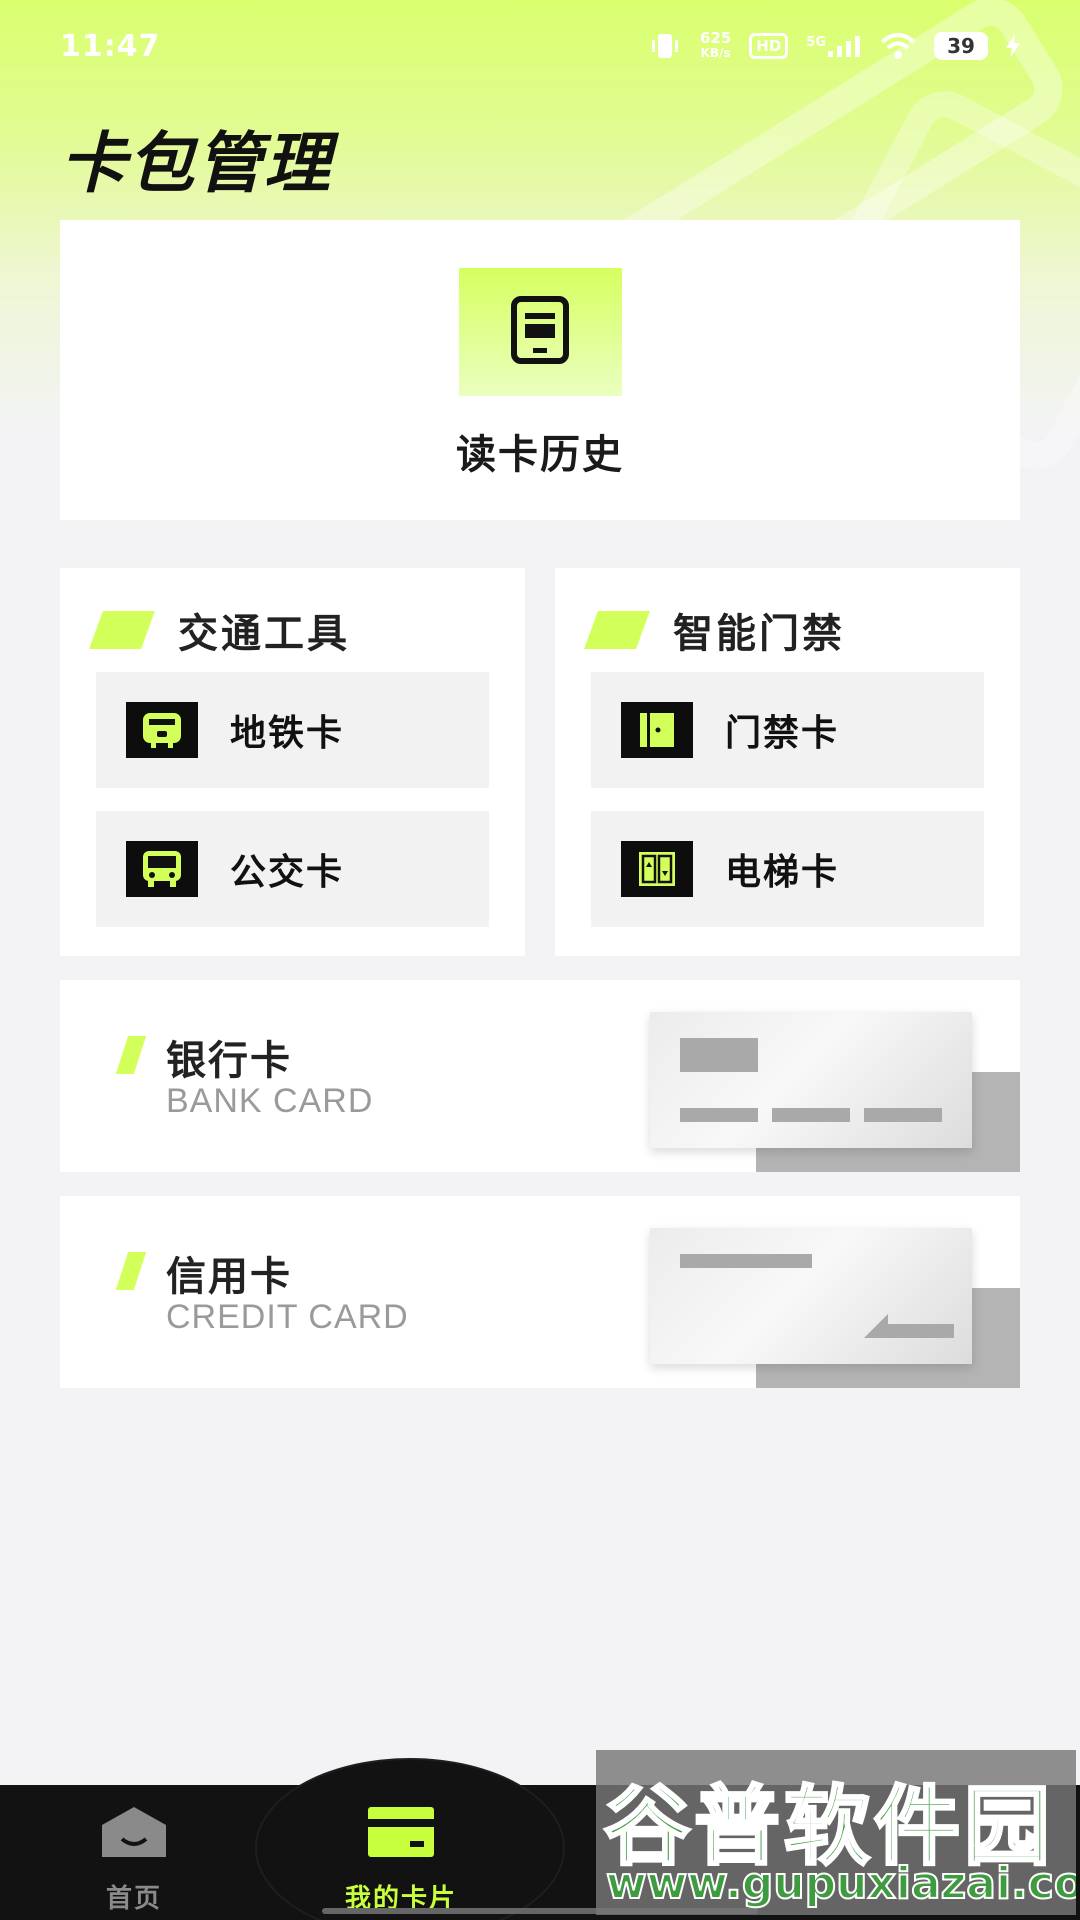 This screenshot has height=1920, width=1080. I want to click on net-speed-value: 625, so click(715, 38).